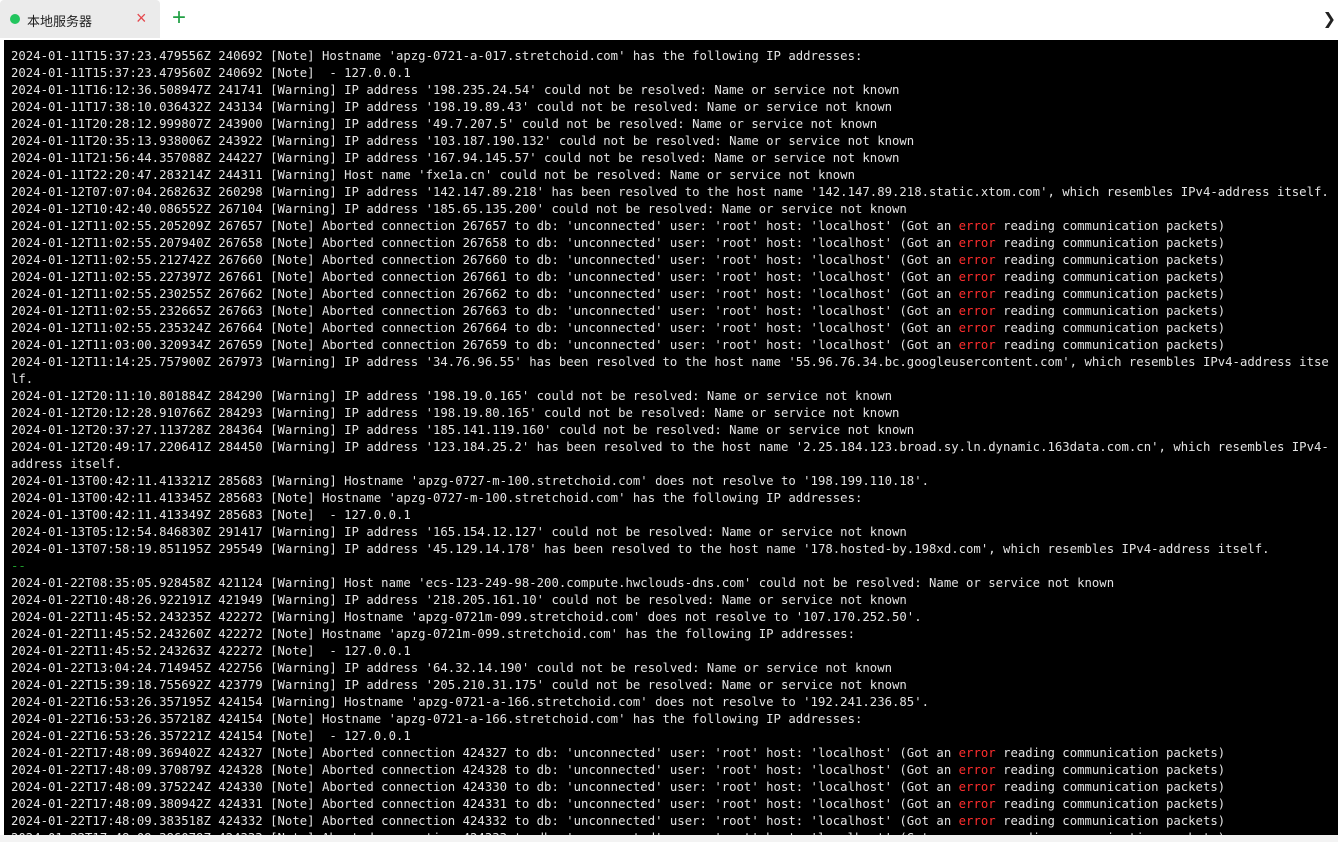 The width and height of the screenshot is (1338, 842). Describe the element at coordinates (179, 18) in the screenshot. I see `add-tab-icon: +` at that location.